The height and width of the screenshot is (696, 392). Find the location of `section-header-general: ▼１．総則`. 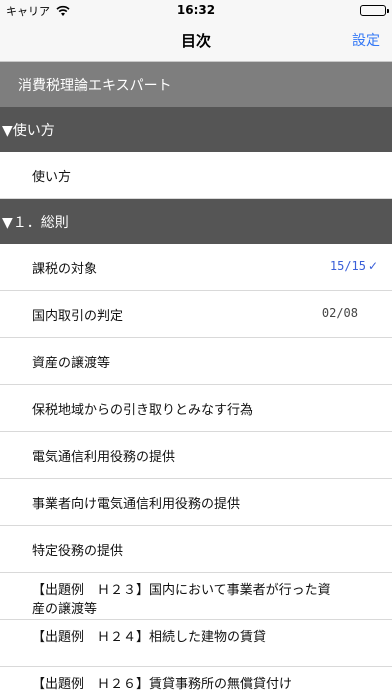

section-header-general: ▼１．総則 is located at coordinates (196, 221).